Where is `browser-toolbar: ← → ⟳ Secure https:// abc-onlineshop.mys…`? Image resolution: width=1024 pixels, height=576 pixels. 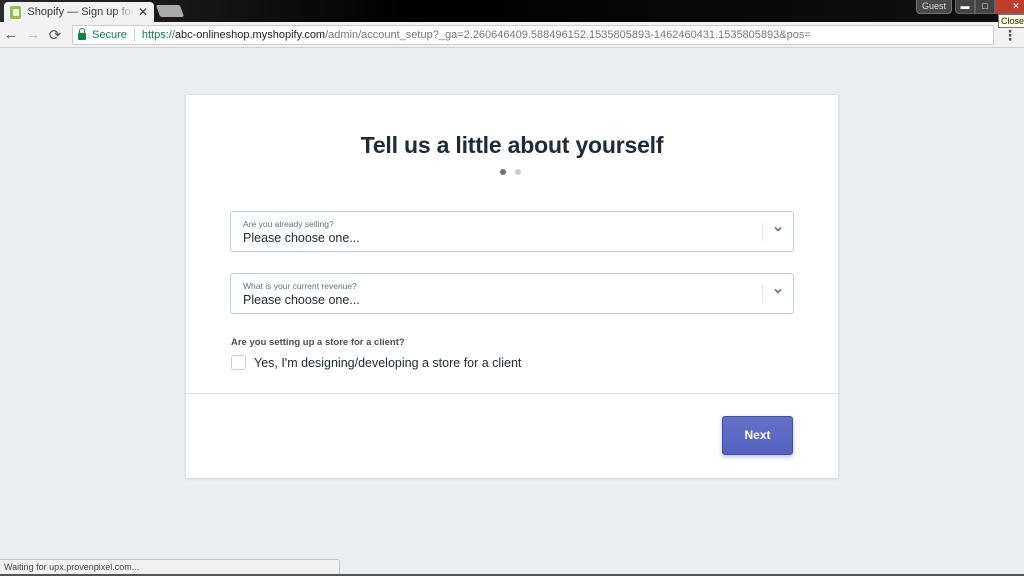 browser-toolbar: ← → ⟳ Secure https:// abc-onlineshop.mys… is located at coordinates (512, 35).